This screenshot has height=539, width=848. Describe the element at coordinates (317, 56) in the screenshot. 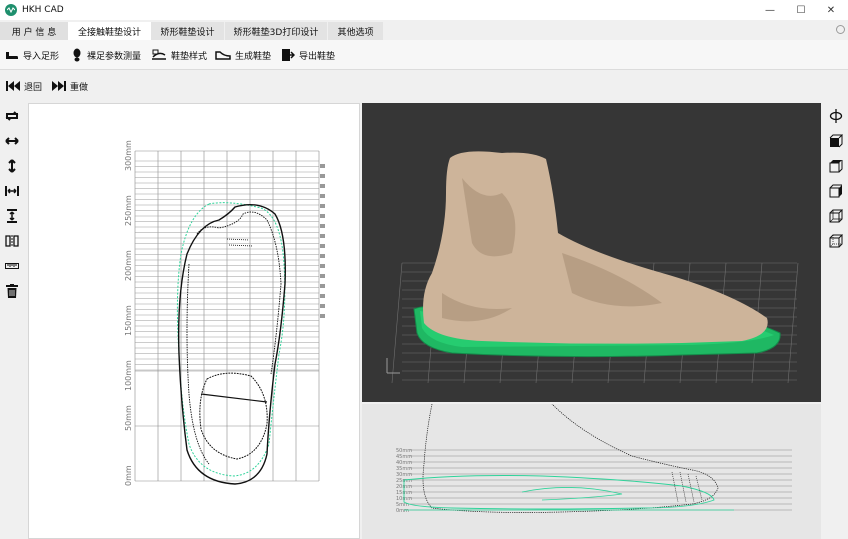

I see `export-insole-label: 导出鞋垫` at that location.